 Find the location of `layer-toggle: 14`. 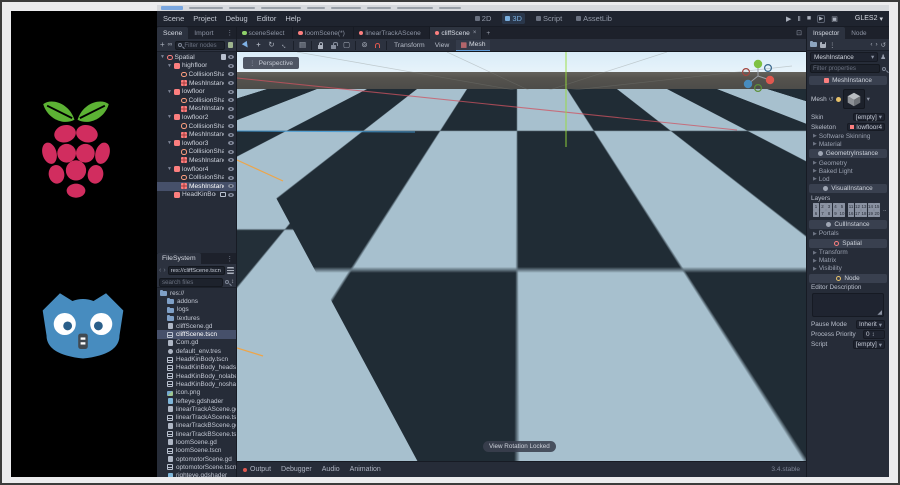

layer-toggle: 14 is located at coordinates (870, 206).